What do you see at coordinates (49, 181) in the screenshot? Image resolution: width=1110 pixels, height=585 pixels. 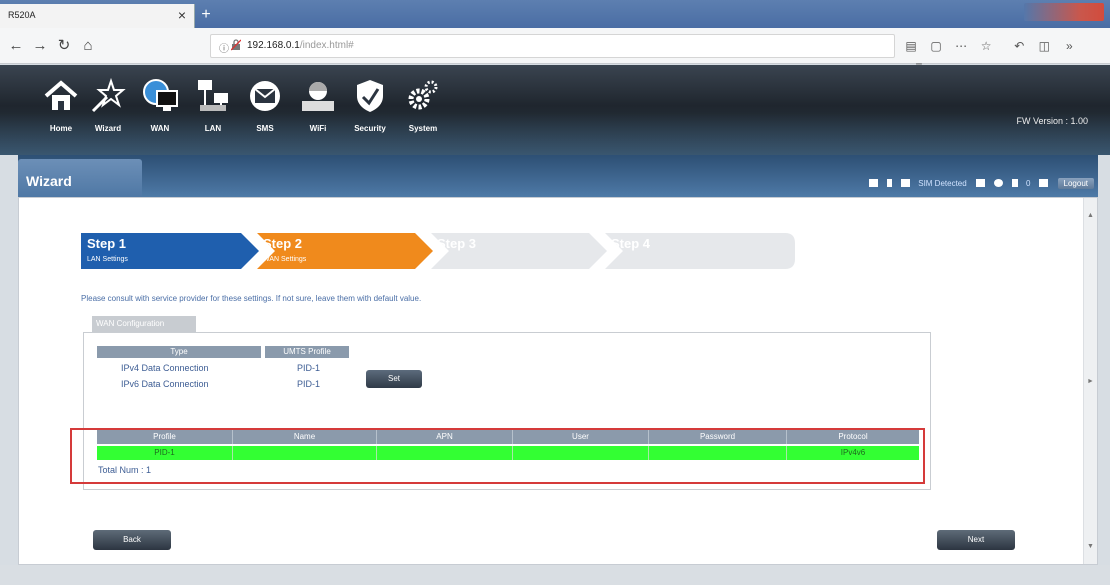 I see `page-title: Wizard` at bounding box center [49, 181].